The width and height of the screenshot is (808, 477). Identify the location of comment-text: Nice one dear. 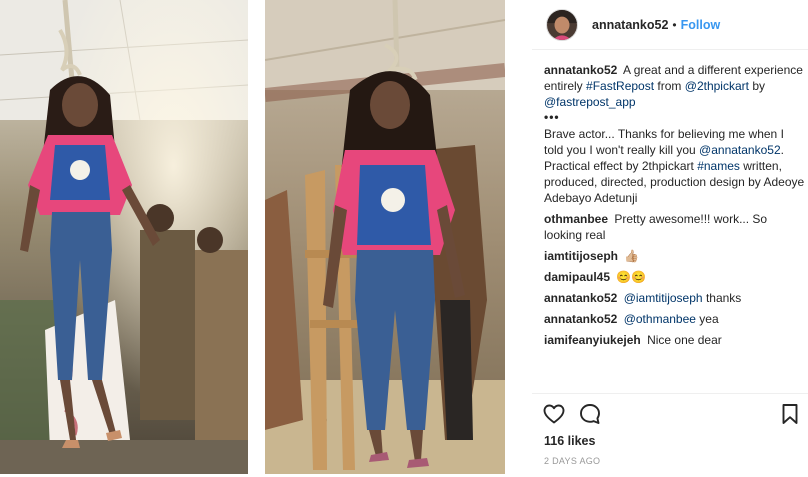
(684, 340).